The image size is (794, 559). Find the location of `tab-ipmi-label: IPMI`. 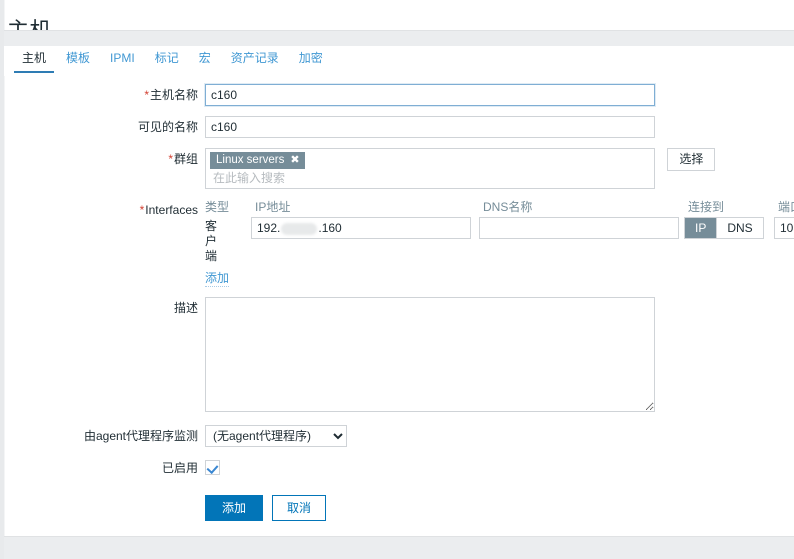

tab-ipmi-label: IPMI is located at coordinates (122, 58).